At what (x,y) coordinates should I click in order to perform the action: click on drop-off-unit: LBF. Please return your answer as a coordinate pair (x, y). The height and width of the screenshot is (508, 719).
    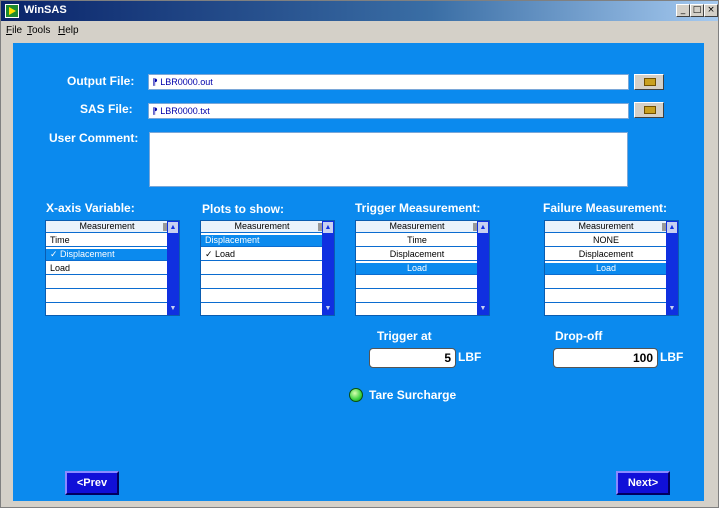
    Looking at the image, I should click on (672, 357).